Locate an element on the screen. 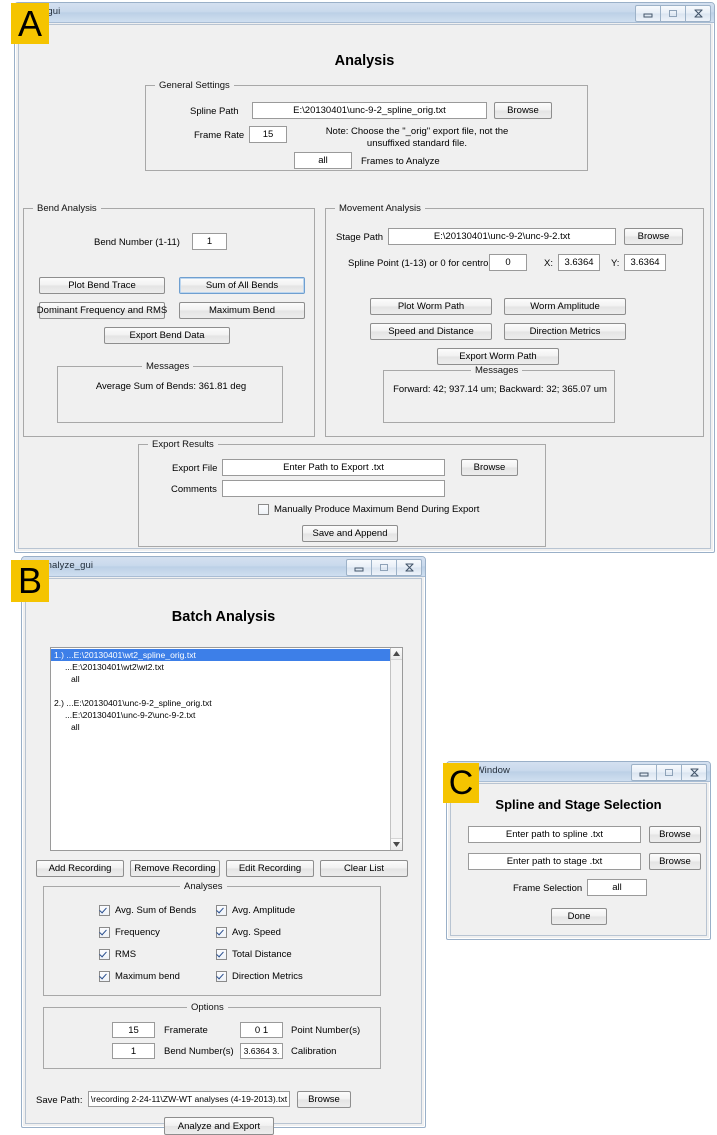 This screenshot has width=717, height=1135. list-item: ...E:\20130401\unc-9-2\unc-9-2.txt is located at coordinates (220, 715).